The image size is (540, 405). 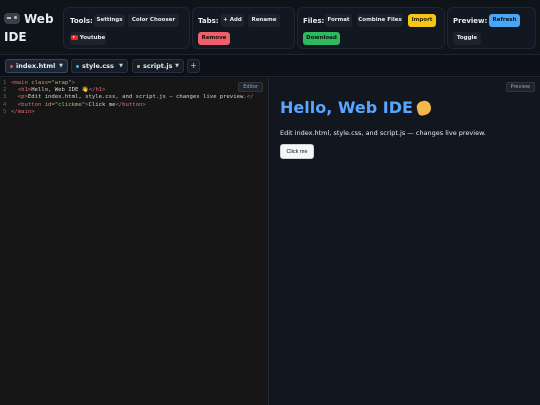 What do you see at coordinates (92, 38) in the screenshot?
I see `youtube-label: Youtube` at bounding box center [92, 38].